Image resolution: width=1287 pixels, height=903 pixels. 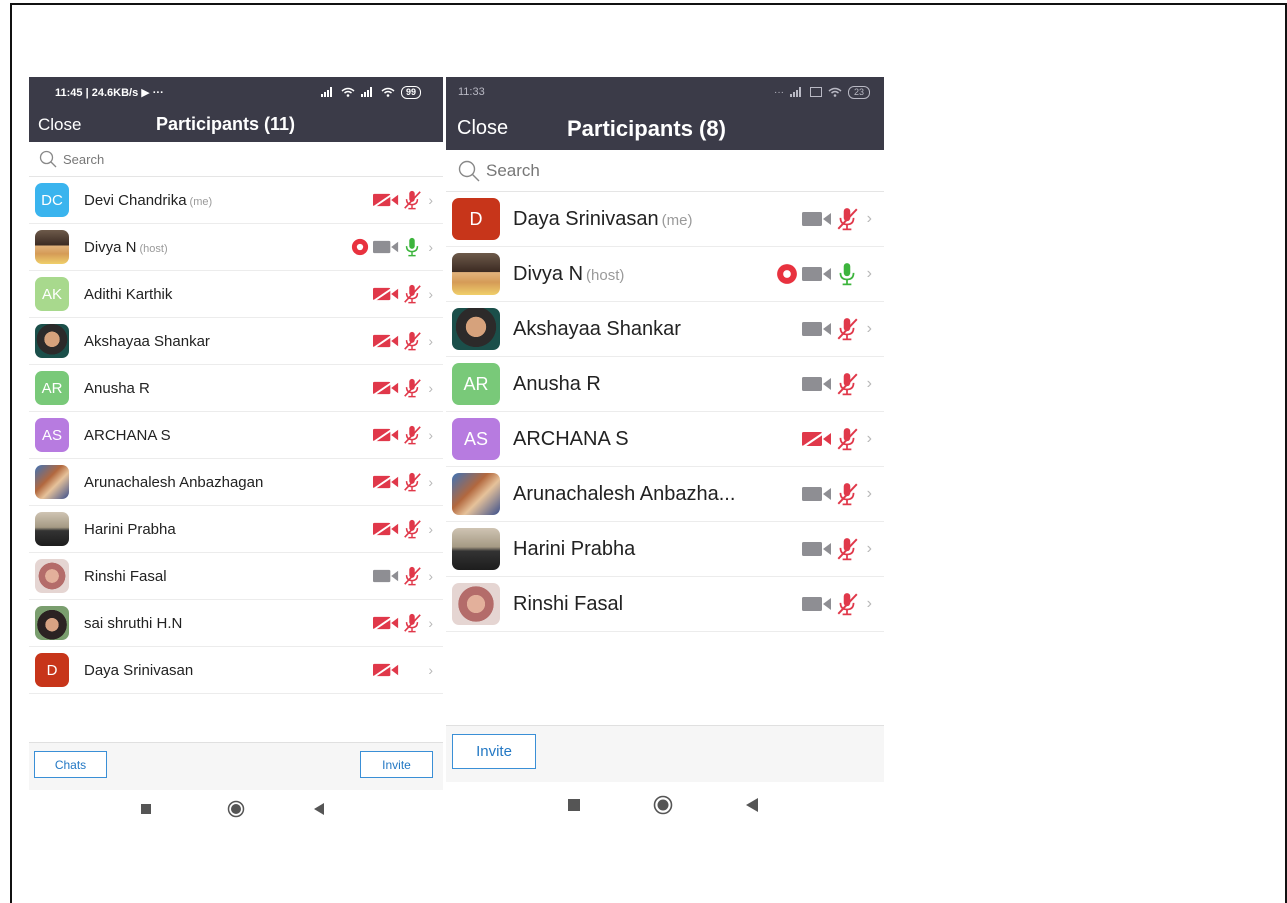 I want to click on participant-name-text: Anusha R, so click(x=117, y=388).